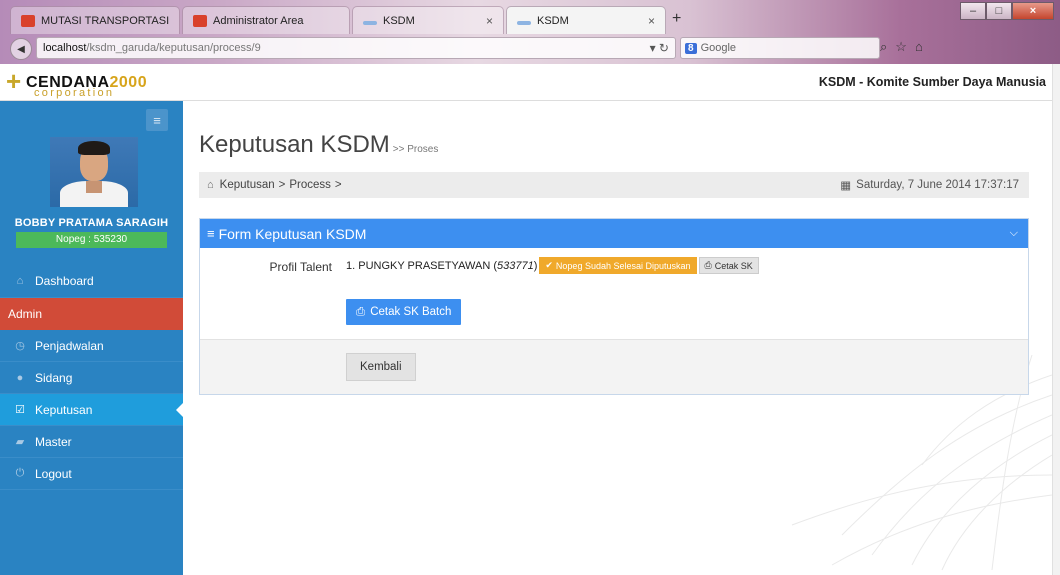  I want to click on search-bar: 8 Google, so click(780, 48).